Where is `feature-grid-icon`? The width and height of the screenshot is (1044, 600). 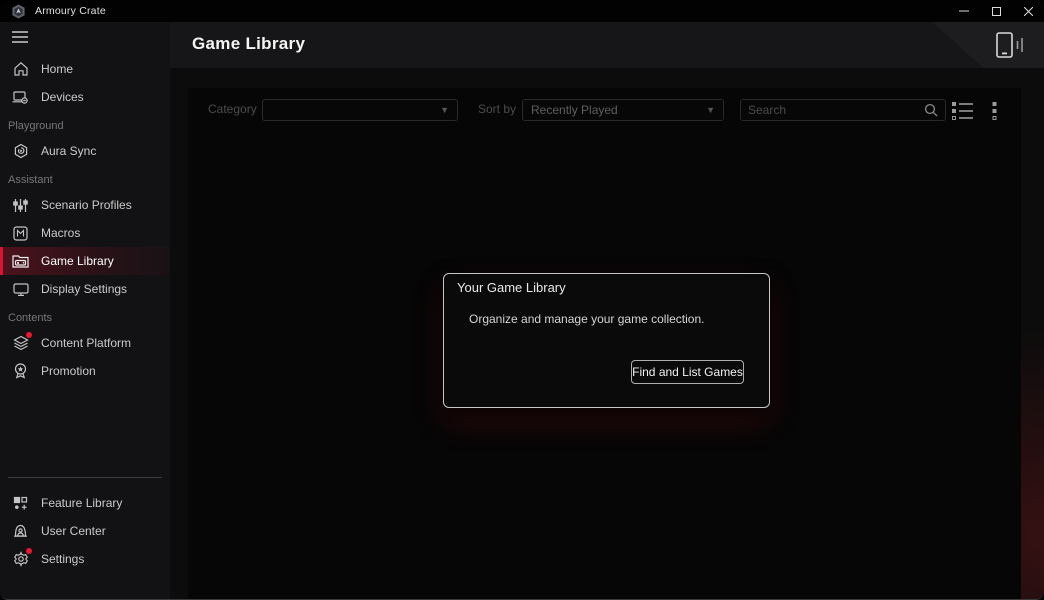 feature-grid-icon is located at coordinates (20, 503).